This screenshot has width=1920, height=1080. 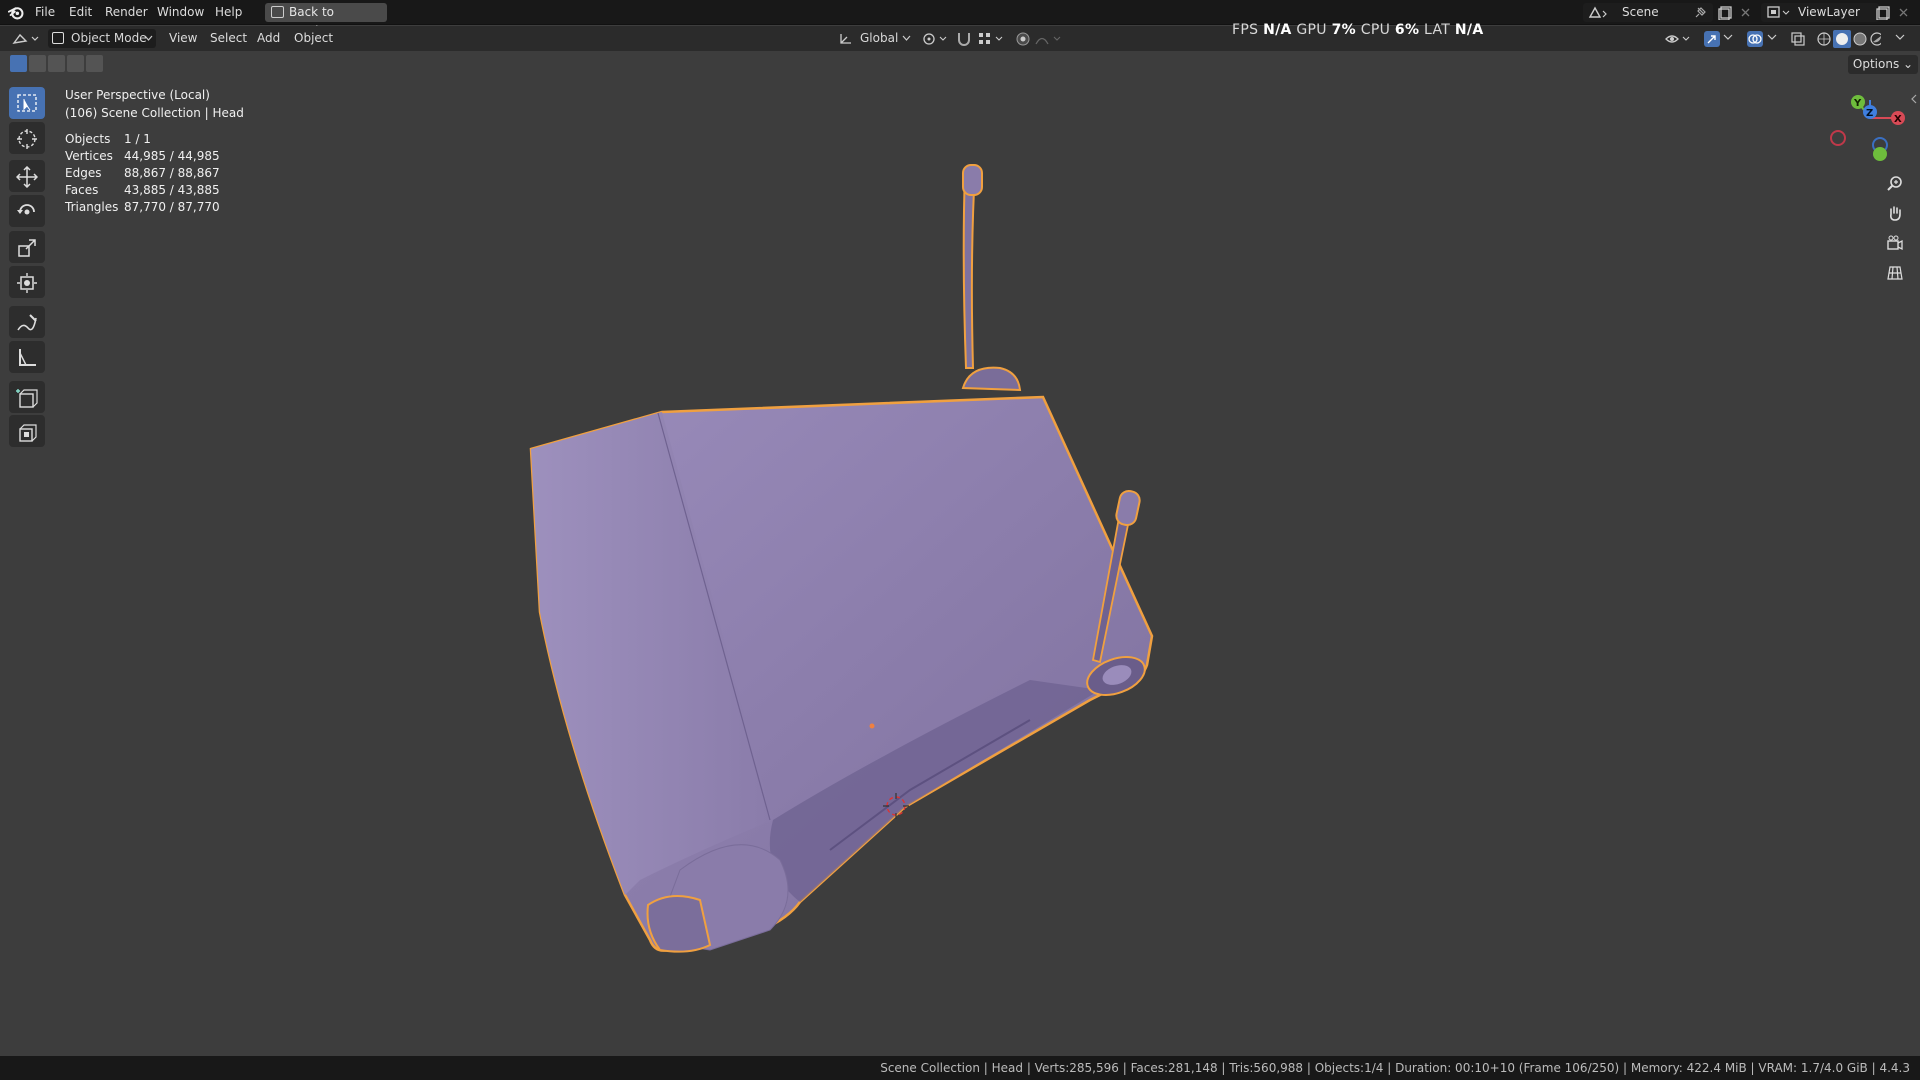 I want to click on x-axis-label: X, so click(x=1898, y=119).